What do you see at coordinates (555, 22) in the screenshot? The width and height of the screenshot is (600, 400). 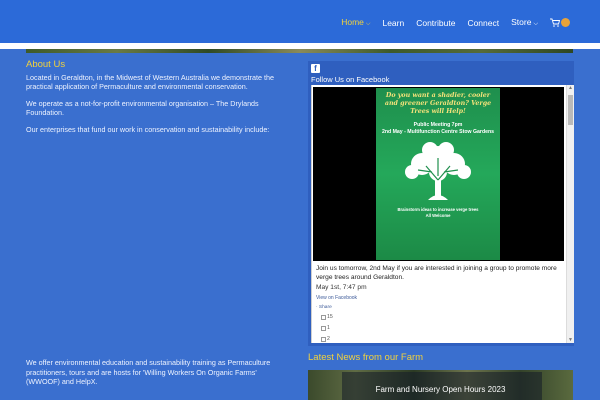 I see `cart-icon` at bounding box center [555, 22].